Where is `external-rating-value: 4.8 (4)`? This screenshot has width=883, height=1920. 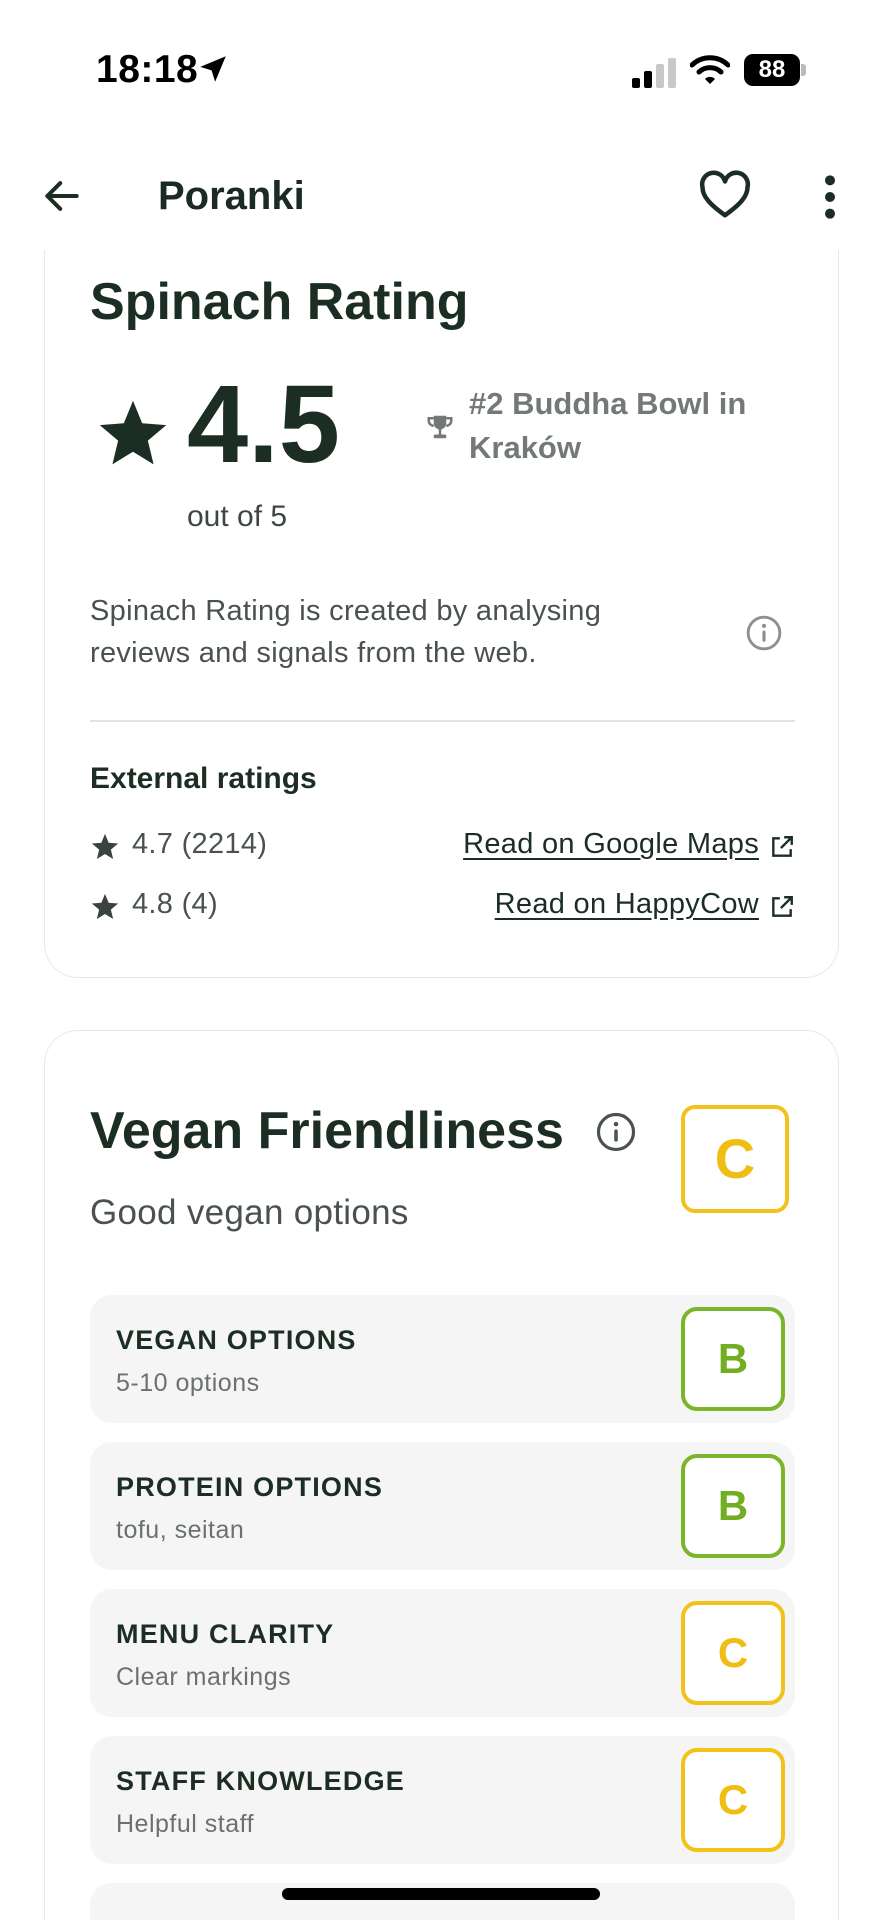 external-rating-value: 4.8 (4) is located at coordinates (175, 904).